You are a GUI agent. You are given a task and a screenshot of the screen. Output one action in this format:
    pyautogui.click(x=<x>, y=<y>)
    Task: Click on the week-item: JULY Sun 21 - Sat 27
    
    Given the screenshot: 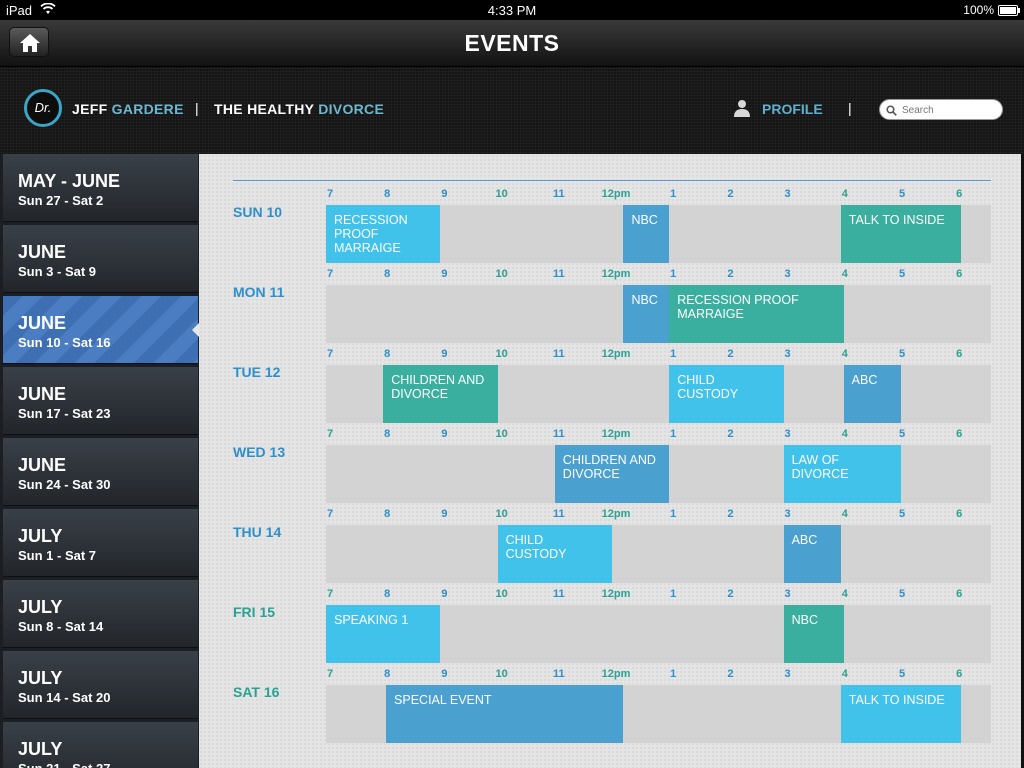 What is the action you would take?
    pyautogui.click(x=100, y=745)
    